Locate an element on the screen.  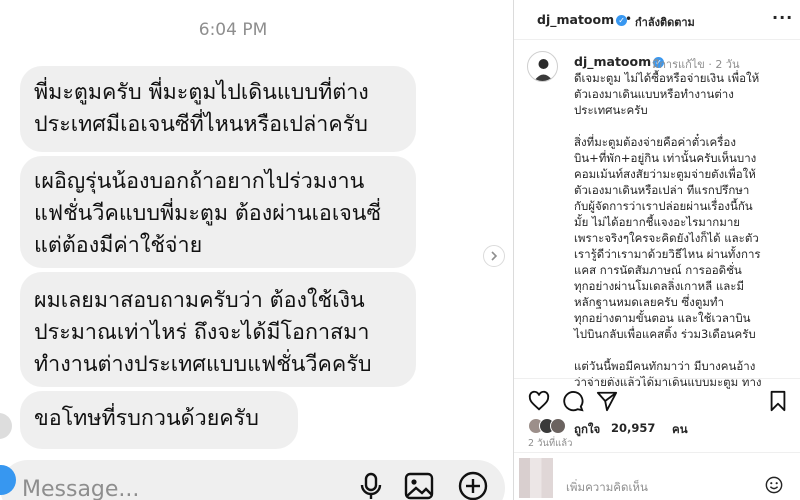
emoji-icon is located at coordinates (774, 485).